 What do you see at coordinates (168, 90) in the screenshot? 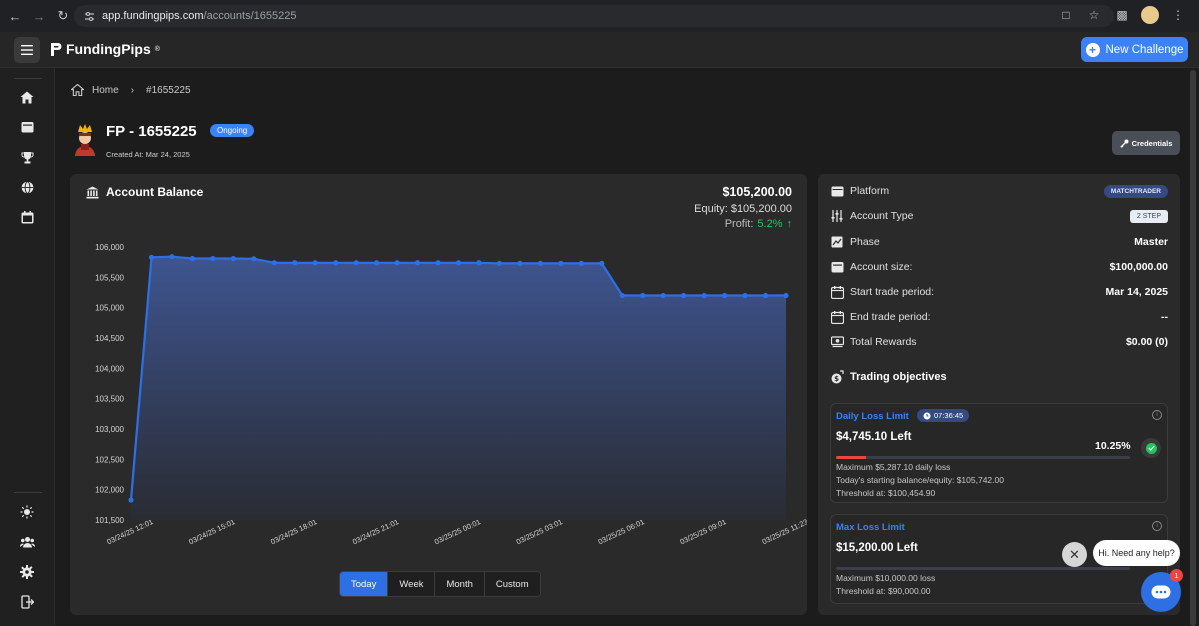
I see `breadcrumb-current: #1655225` at bounding box center [168, 90].